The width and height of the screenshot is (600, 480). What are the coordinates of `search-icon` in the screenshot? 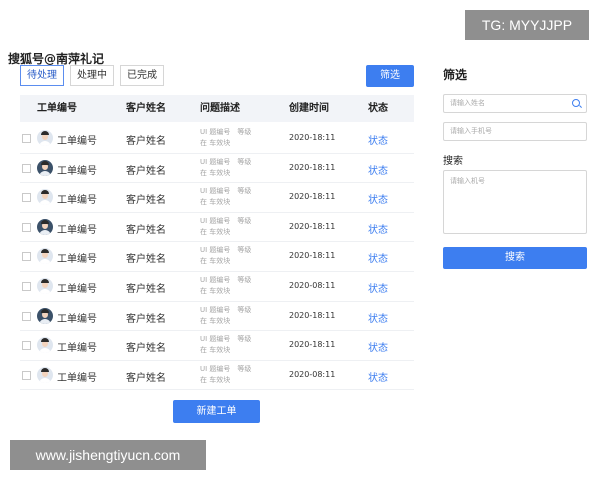 It's located at (576, 103).